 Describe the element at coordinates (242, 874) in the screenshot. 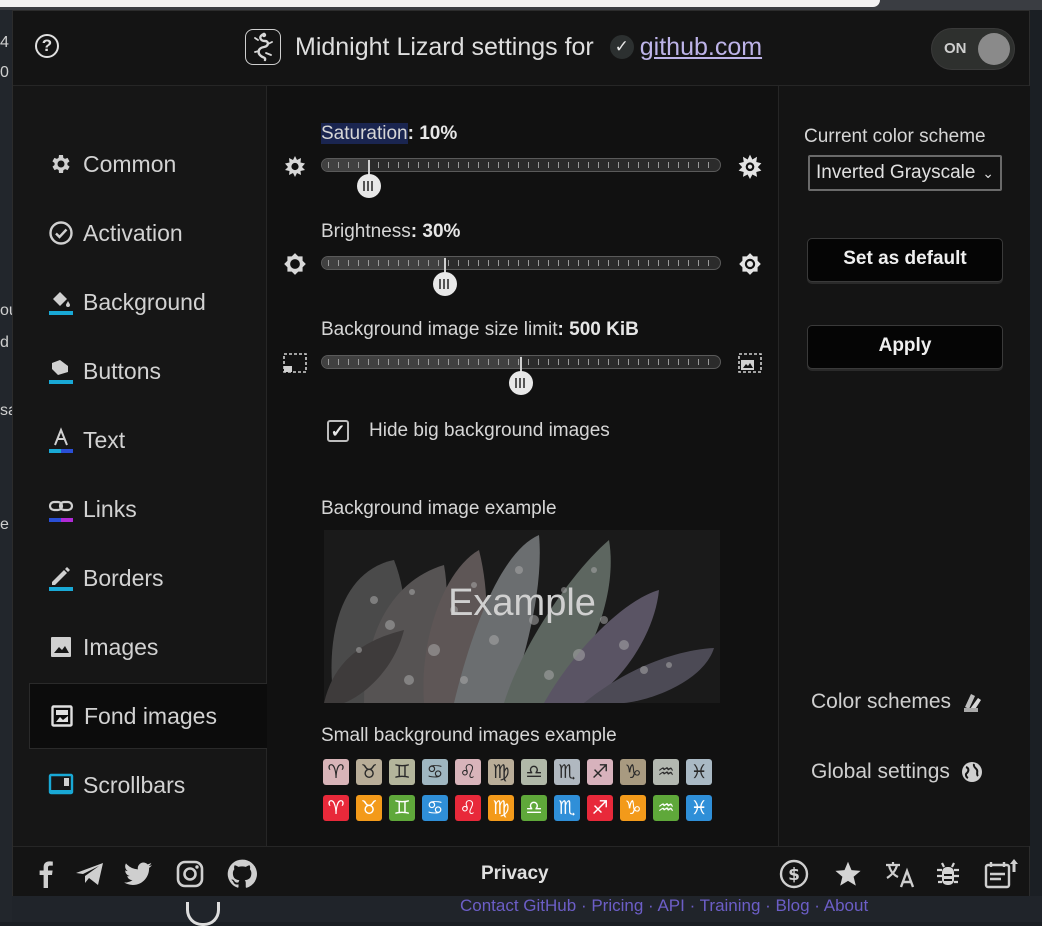

I see `github-icon` at that location.